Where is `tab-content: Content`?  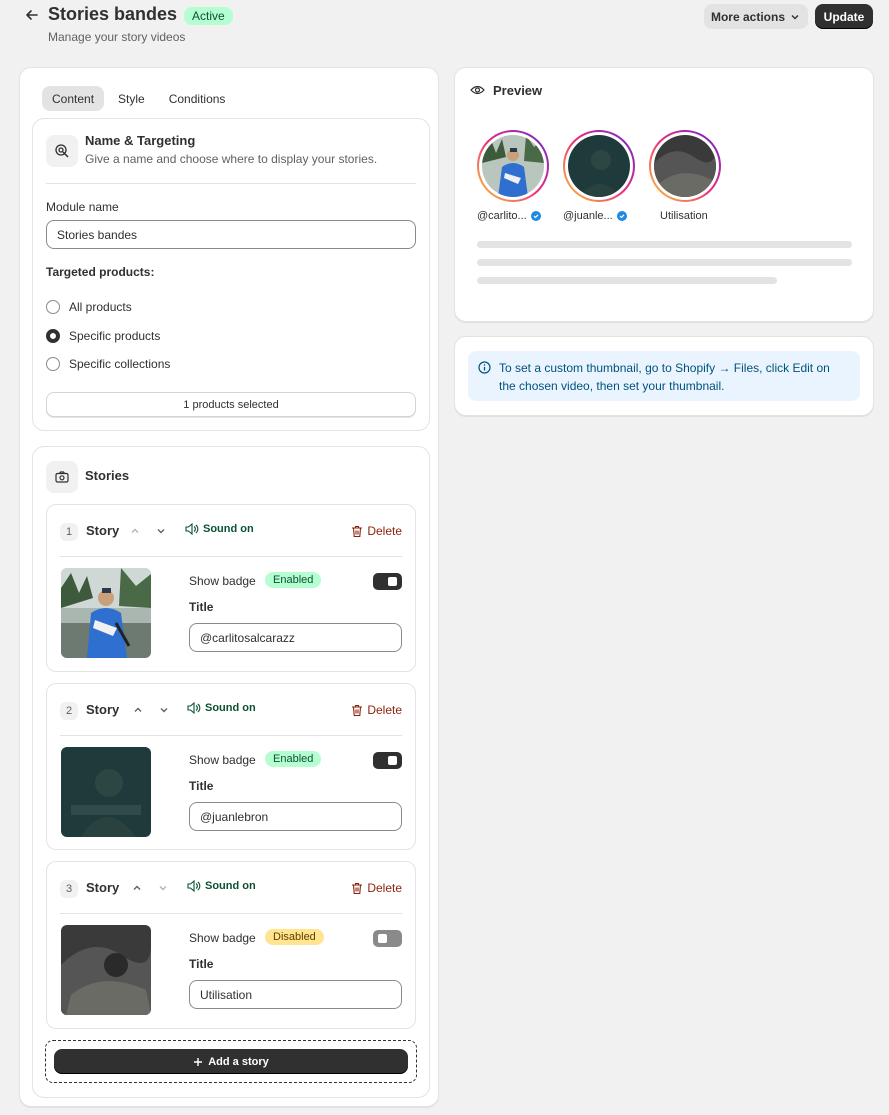
tab-content: Content is located at coordinates (73, 98).